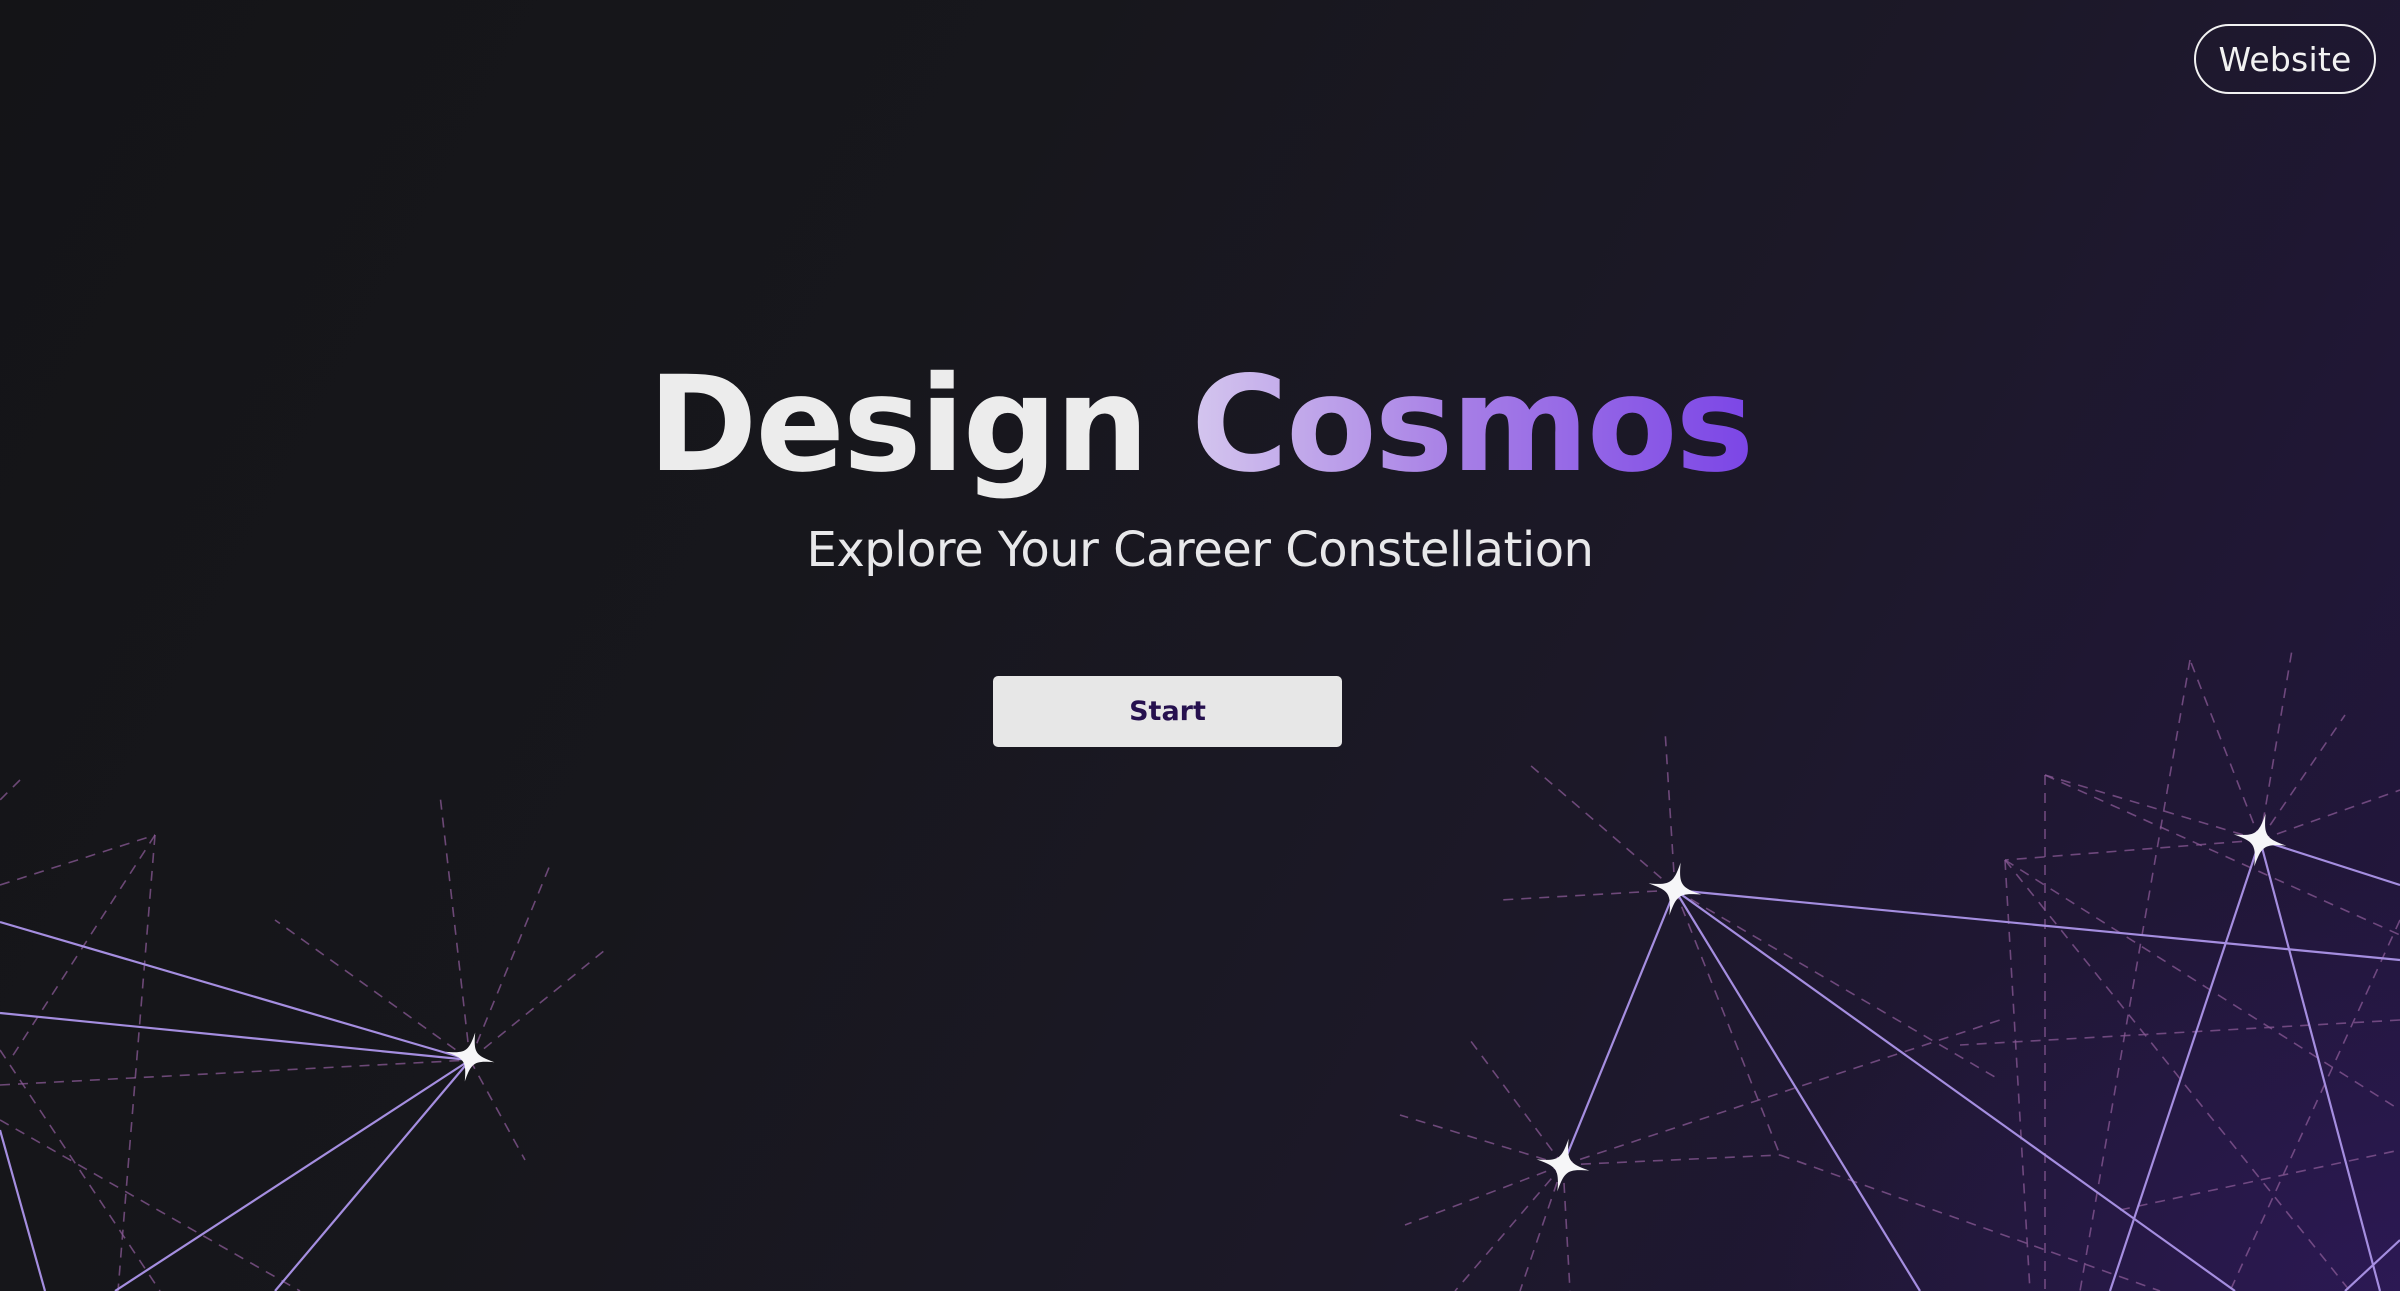  I want to click on page-subtitle: Explore Your Career Constellation, so click(1200, 550).